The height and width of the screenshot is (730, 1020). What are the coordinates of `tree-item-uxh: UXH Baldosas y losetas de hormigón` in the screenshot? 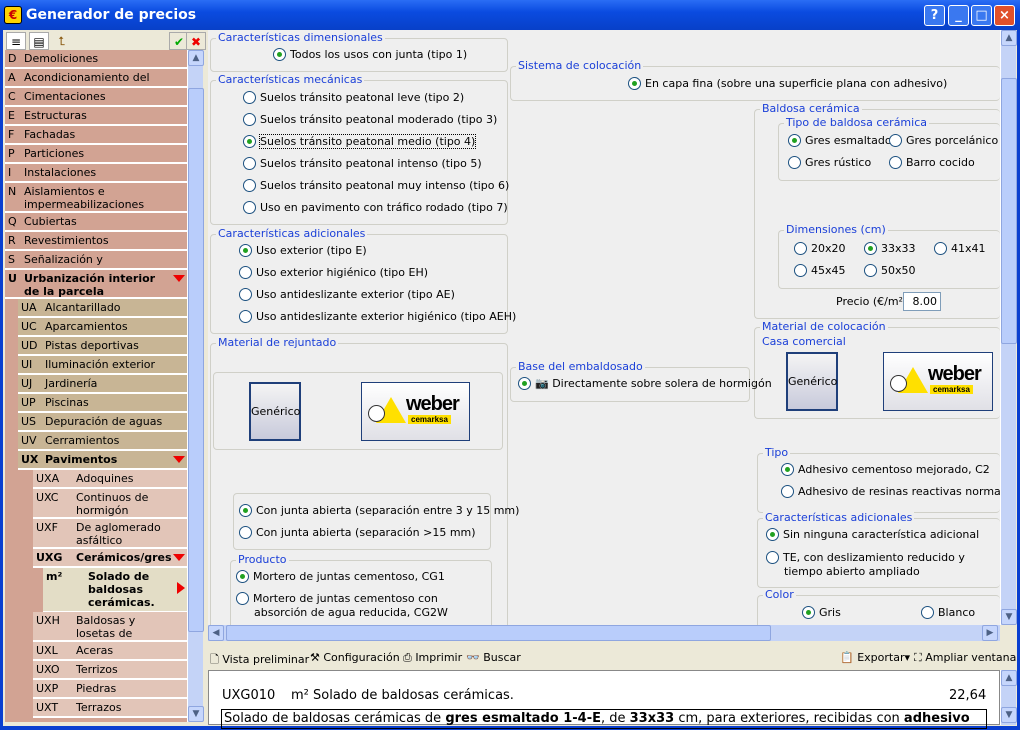 It's located at (110, 627).